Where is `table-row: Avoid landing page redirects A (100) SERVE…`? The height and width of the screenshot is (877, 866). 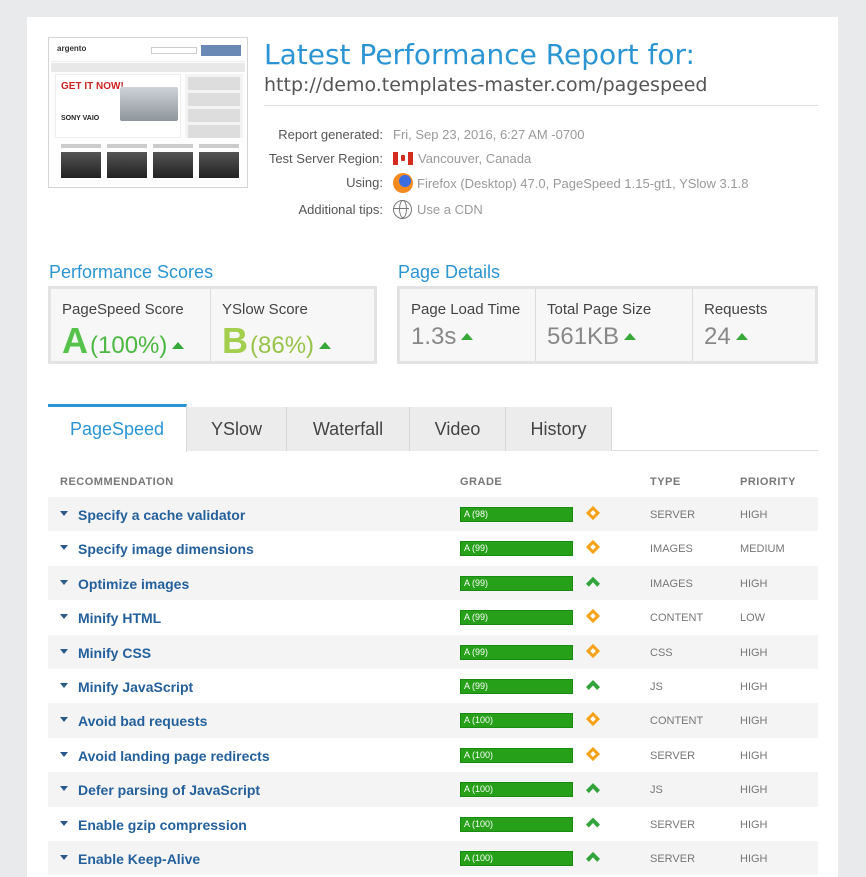
table-row: Avoid landing page redirects A (100) SERVE… is located at coordinates (433, 755).